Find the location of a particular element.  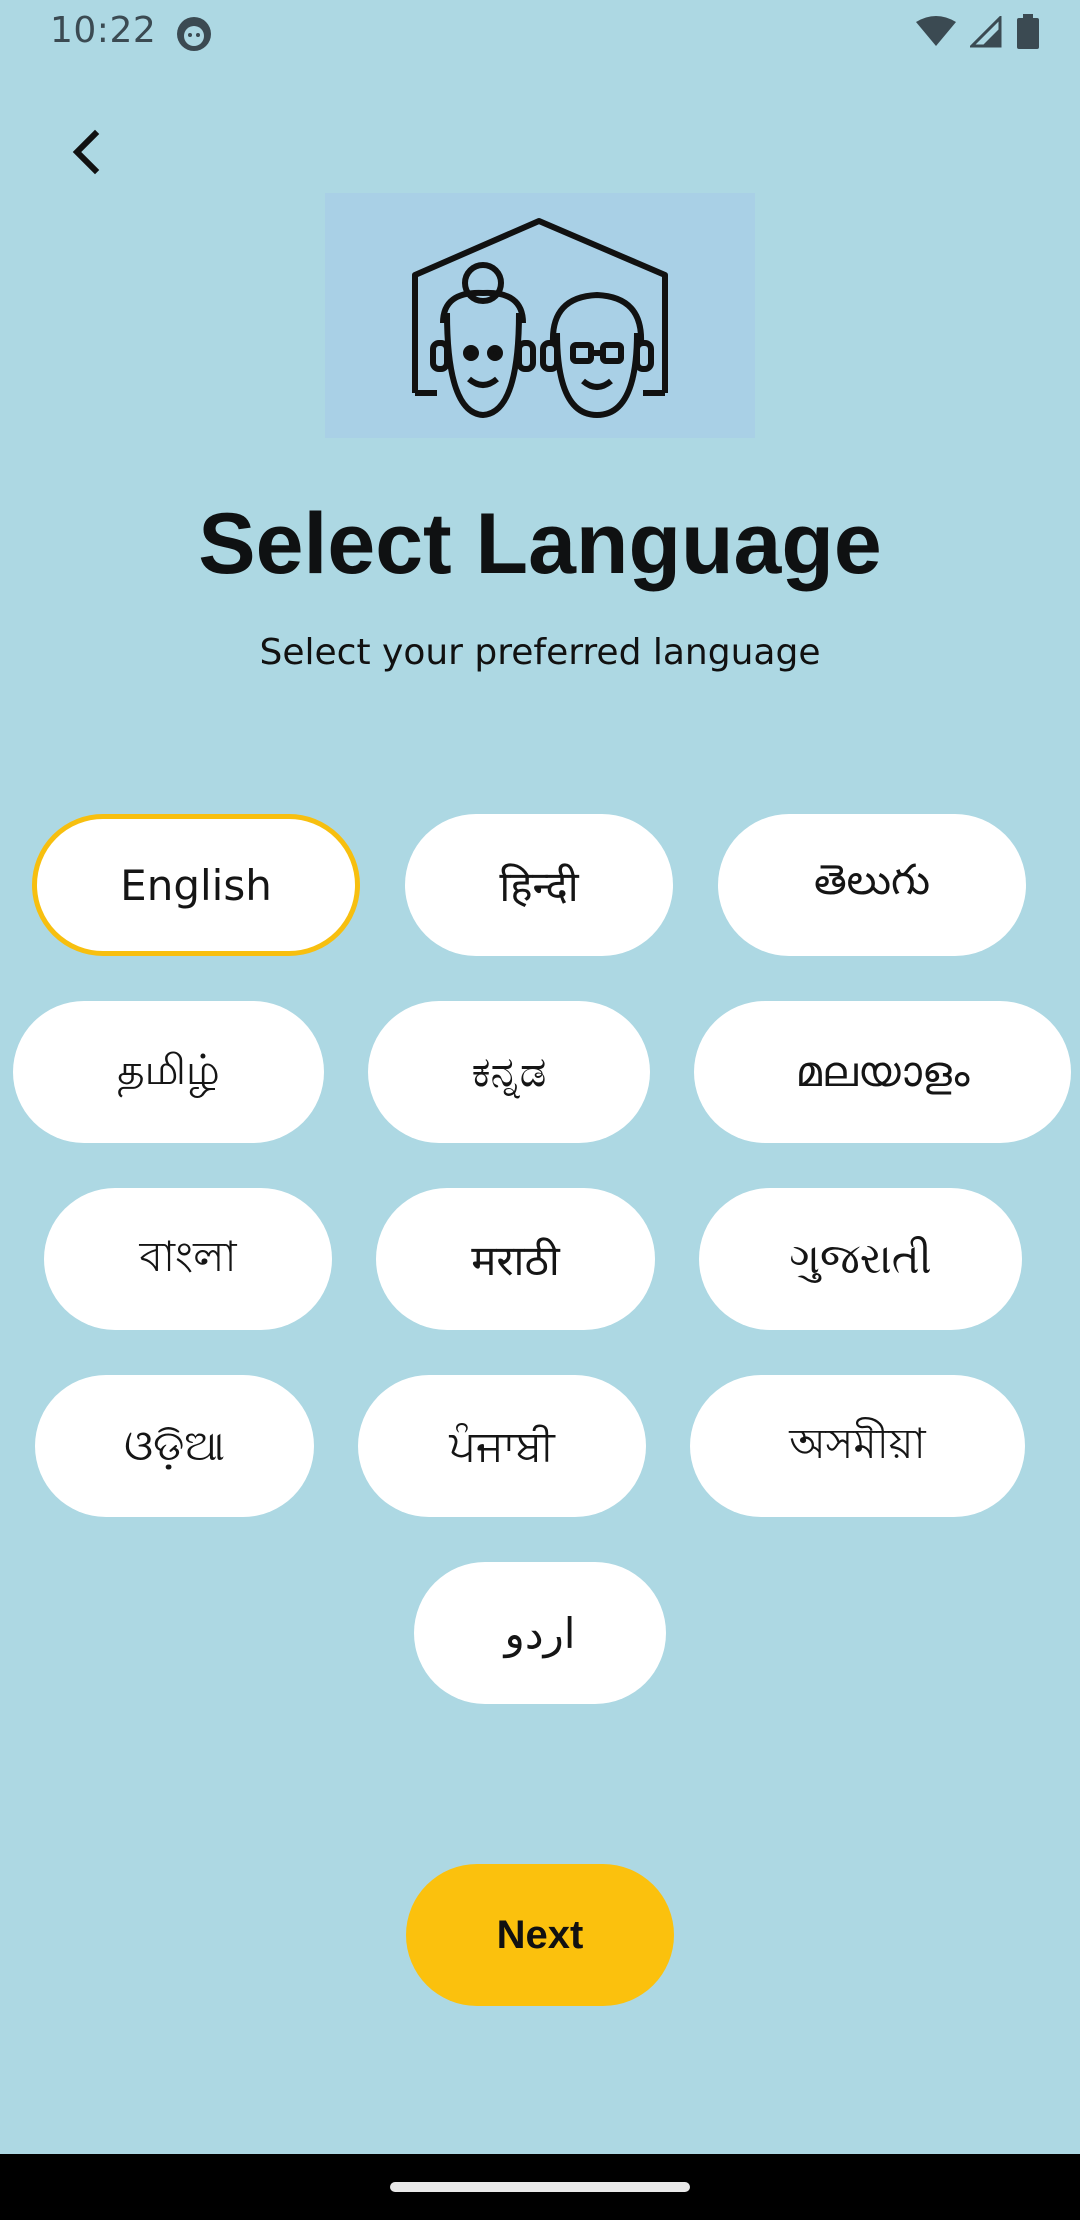

language-option-english: English is located at coordinates (196, 885).